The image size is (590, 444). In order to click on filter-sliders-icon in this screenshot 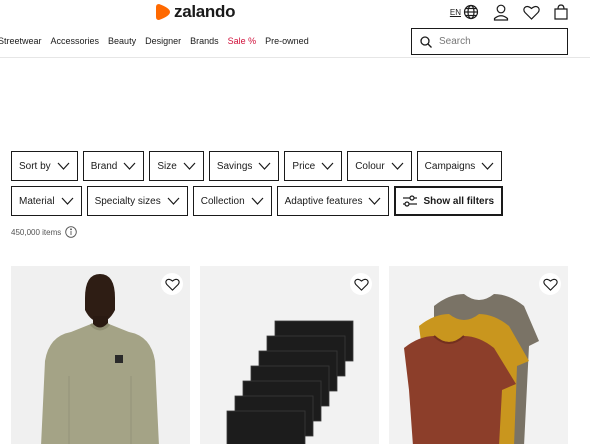, I will do `click(410, 201)`.